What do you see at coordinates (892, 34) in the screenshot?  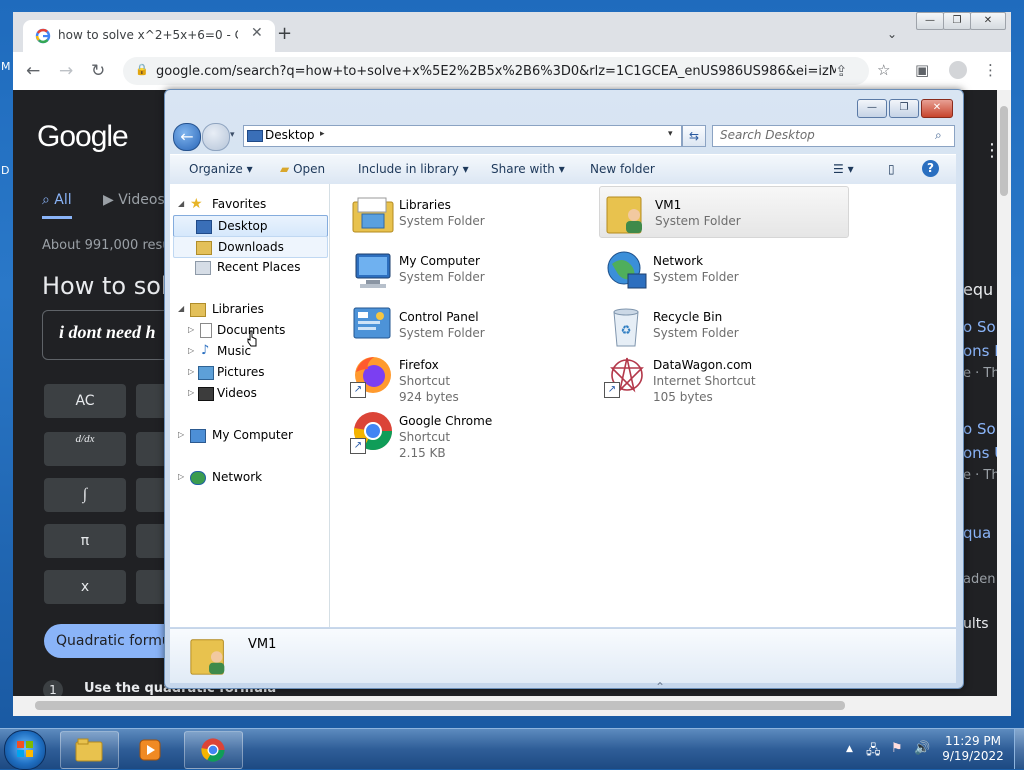 I see `tab-search-icon: ⌄` at bounding box center [892, 34].